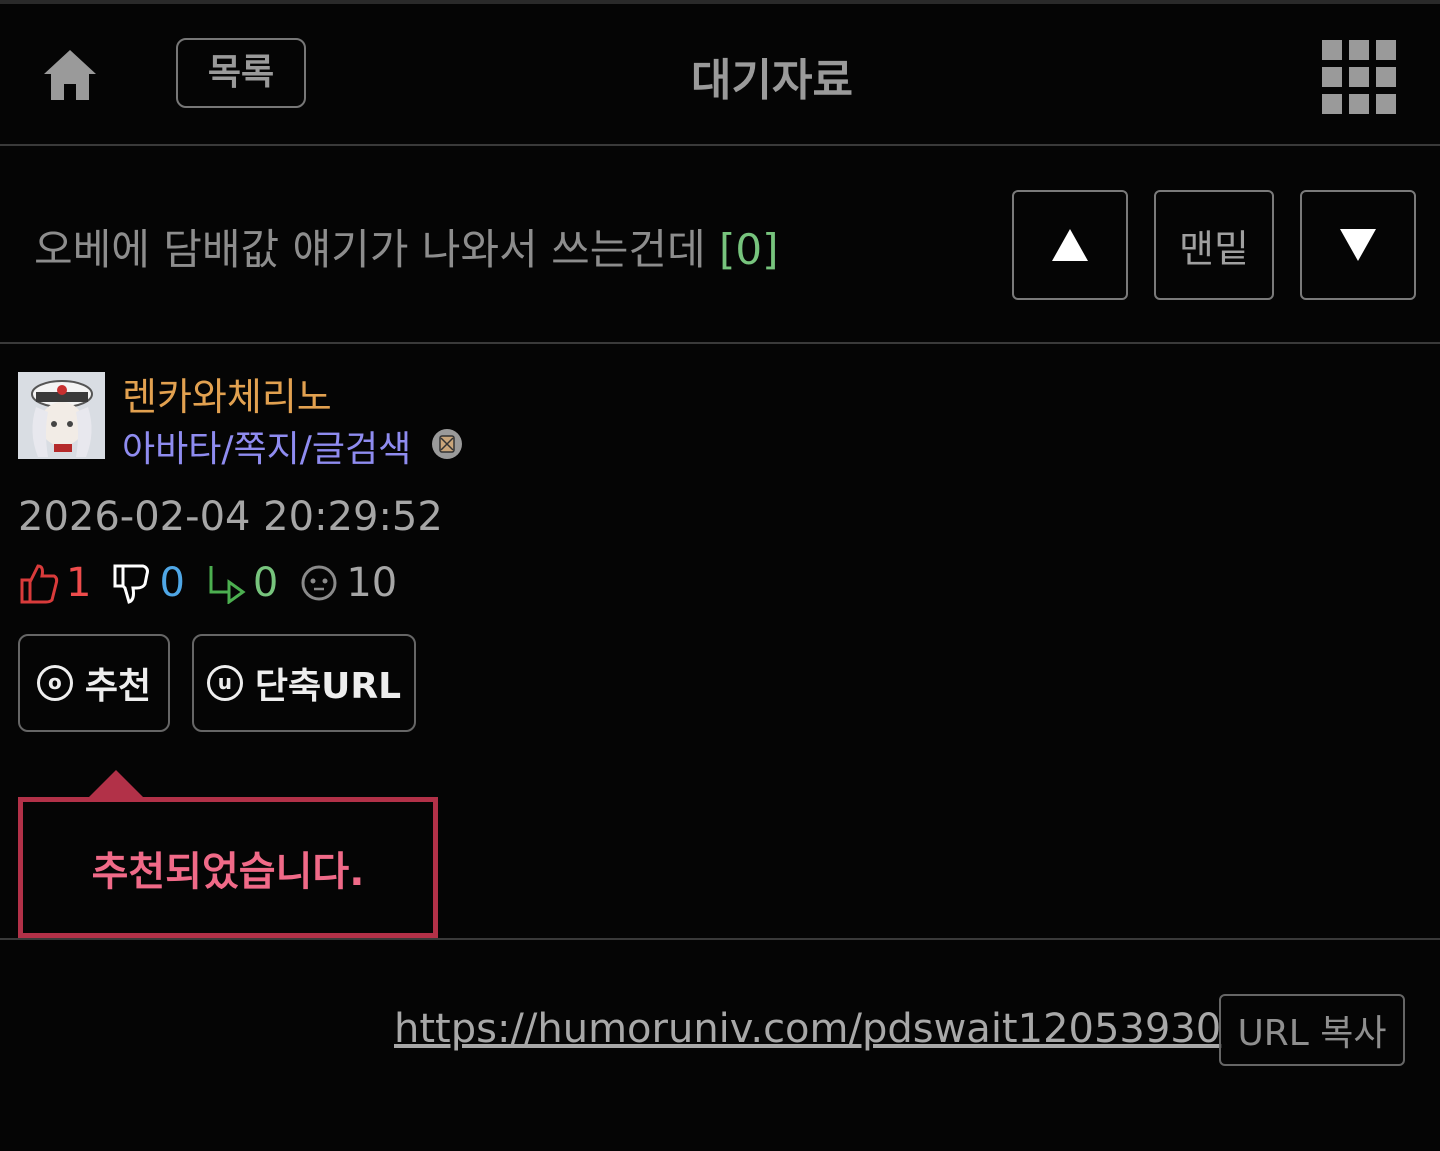 The height and width of the screenshot is (1151, 1440). What do you see at coordinates (228, 867) in the screenshot?
I see `recommend-toast: 추천되었습니다.` at bounding box center [228, 867].